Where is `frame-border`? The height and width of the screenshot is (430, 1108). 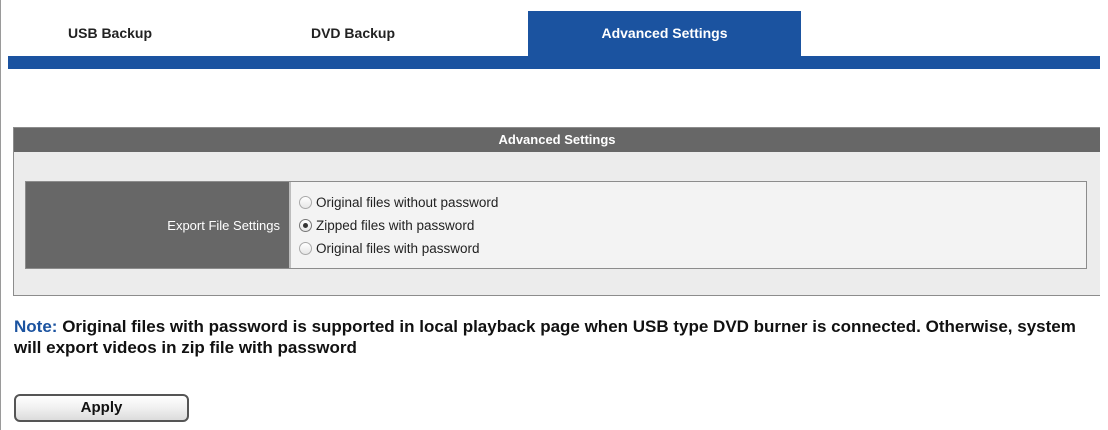
frame-border is located at coordinates (0, 215).